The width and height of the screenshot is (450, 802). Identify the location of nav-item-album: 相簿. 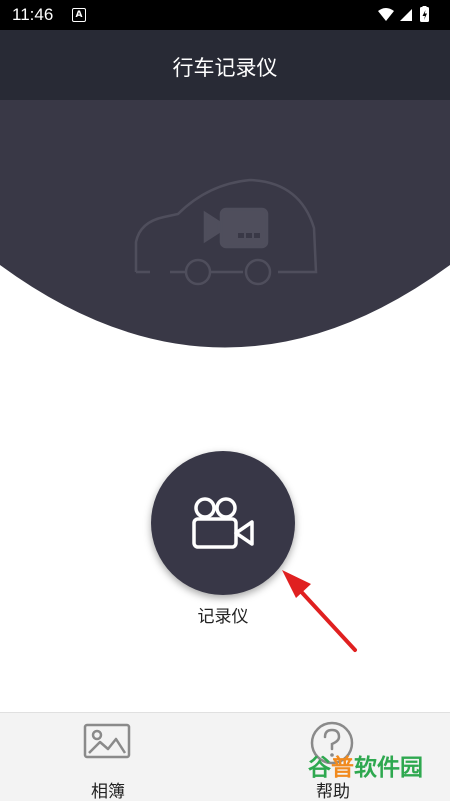
(108, 757).